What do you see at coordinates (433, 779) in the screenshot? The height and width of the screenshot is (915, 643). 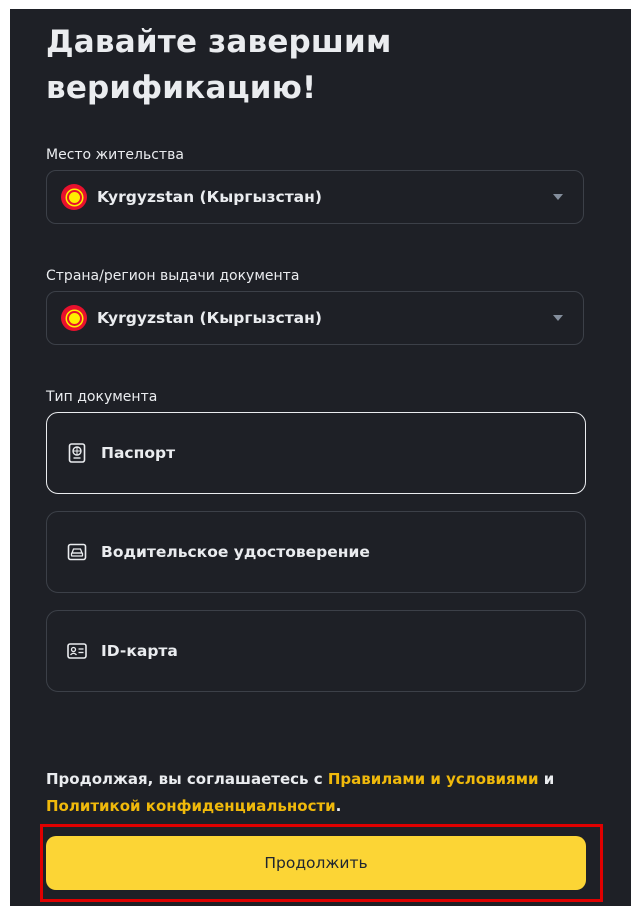 I see `terms-link: Правилами и условиями` at bounding box center [433, 779].